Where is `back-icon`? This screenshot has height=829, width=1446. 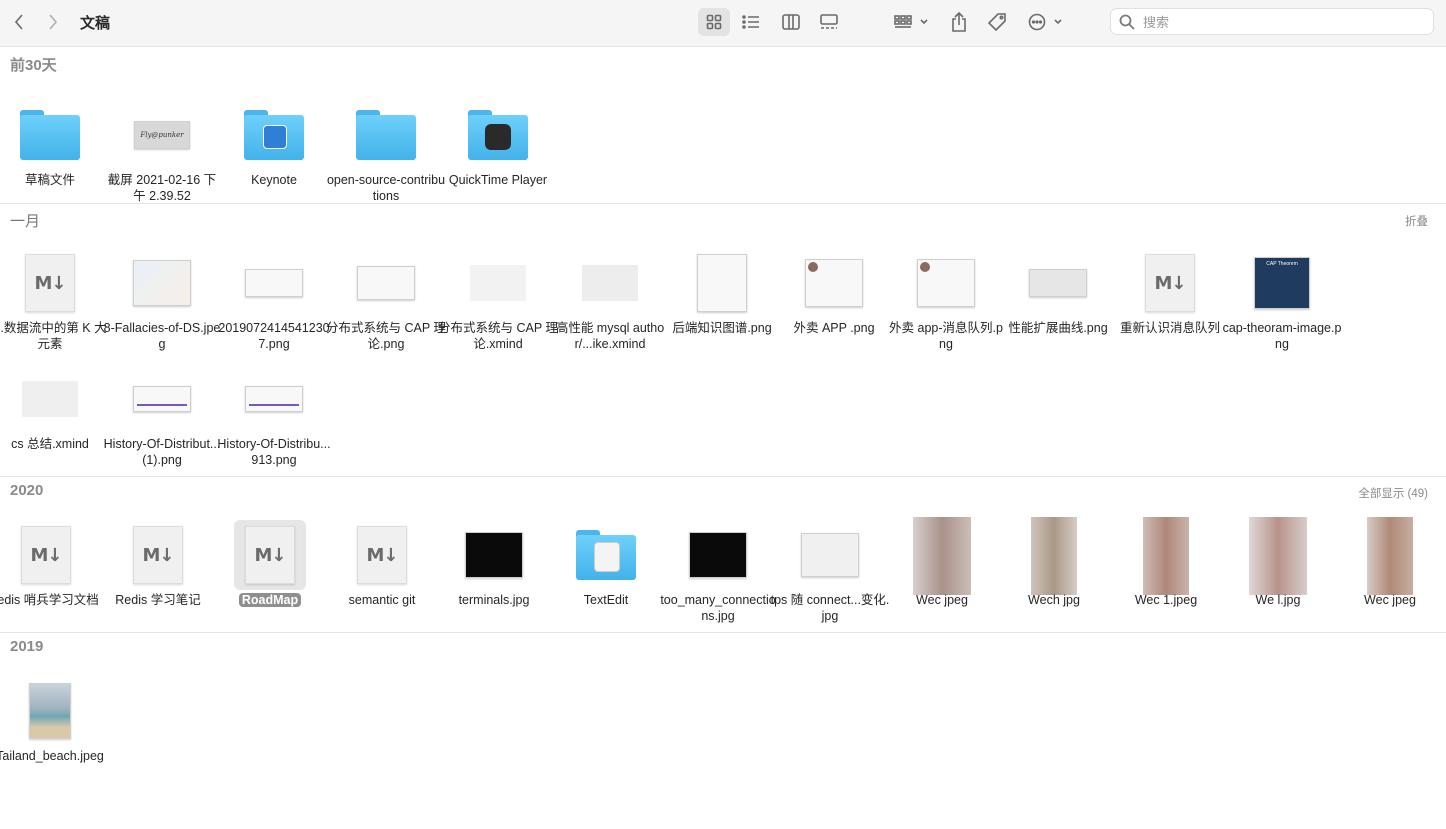 back-icon is located at coordinates (18, 22).